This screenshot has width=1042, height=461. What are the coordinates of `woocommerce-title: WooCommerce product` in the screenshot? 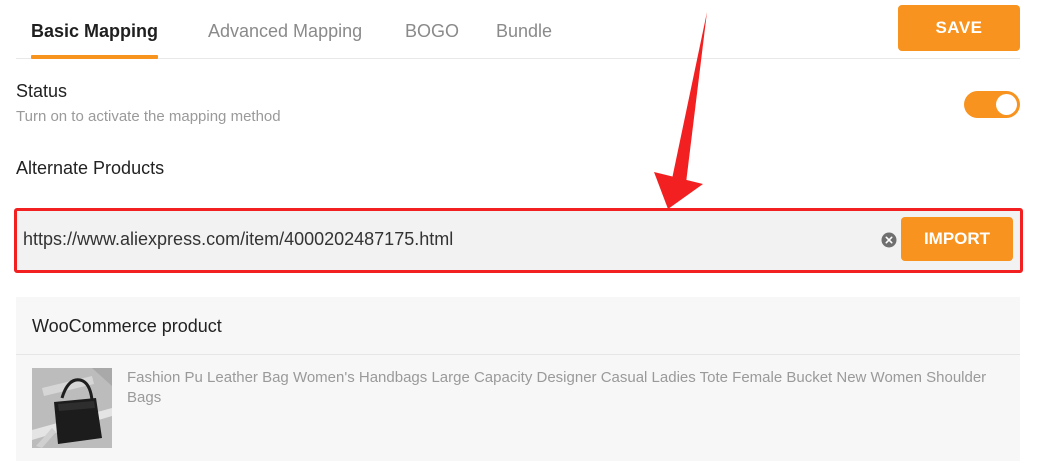 It's located at (127, 326).